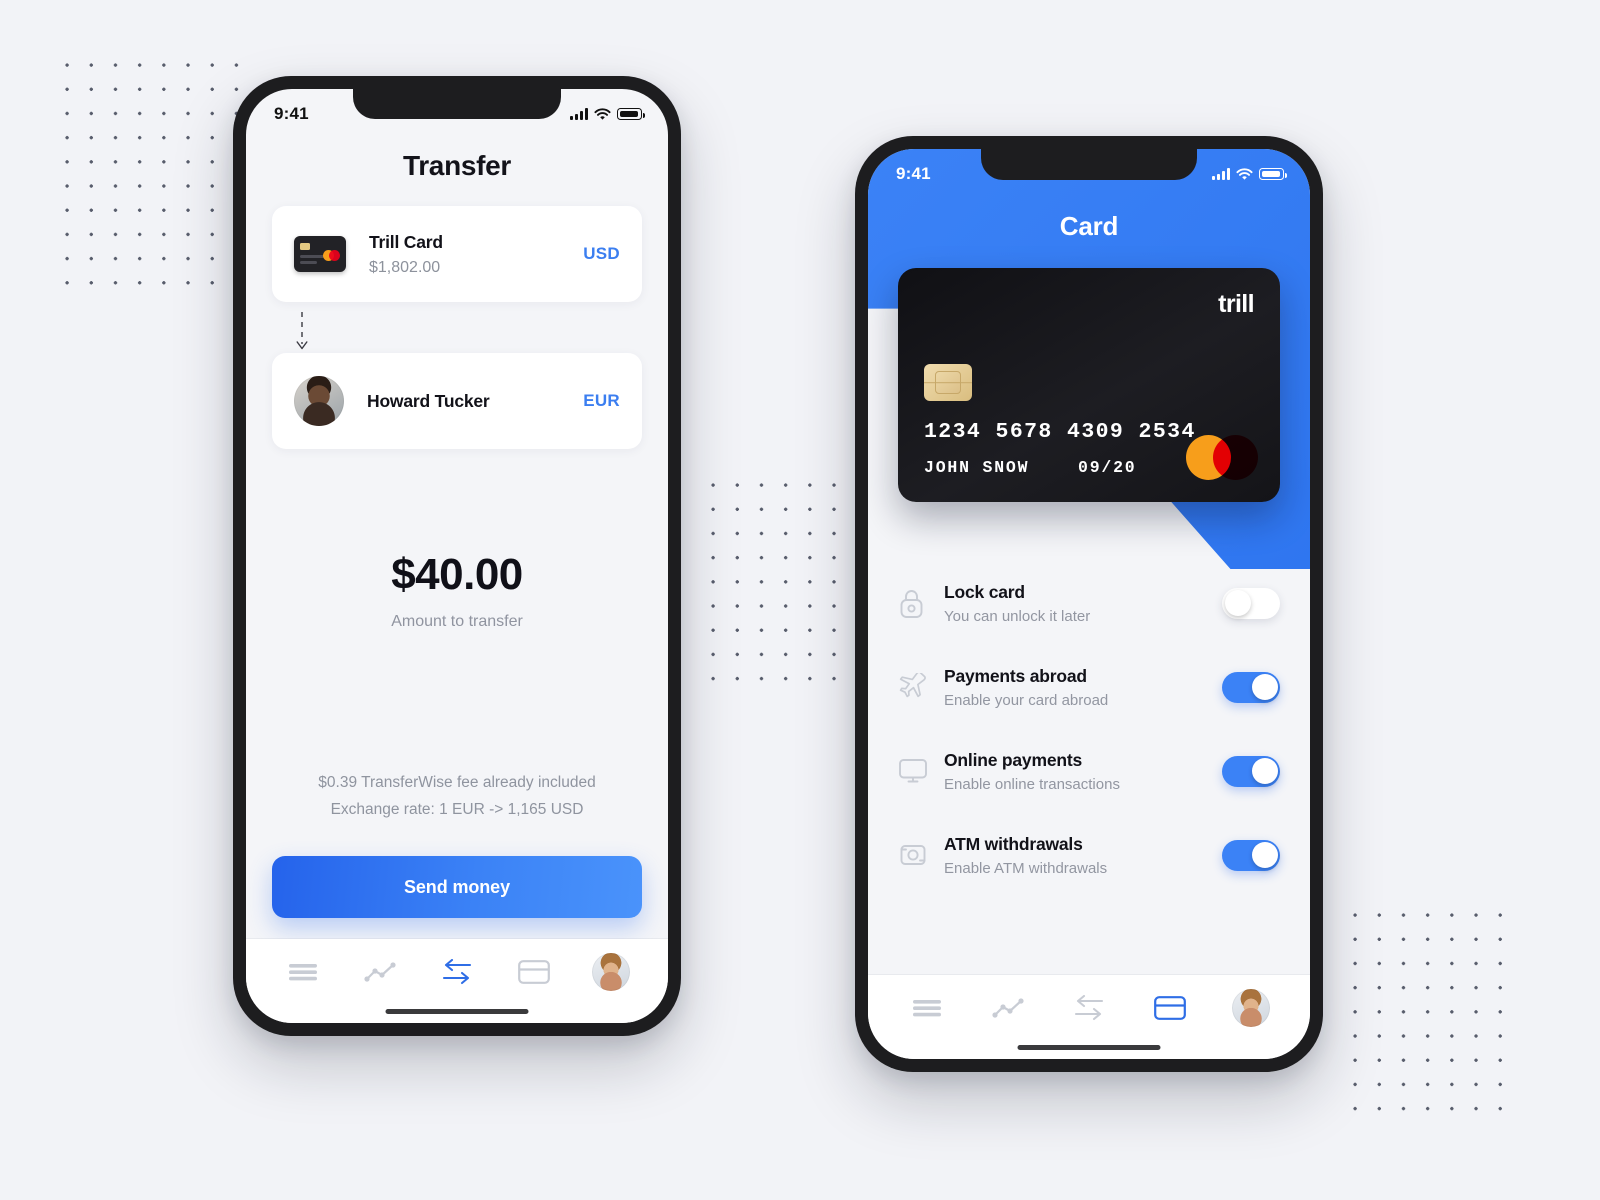 The width and height of the screenshot is (1600, 1200). What do you see at coordinates (150, 172) in the screenshot?
I see `background-dots-top-left` at bounding box center [150, 172].